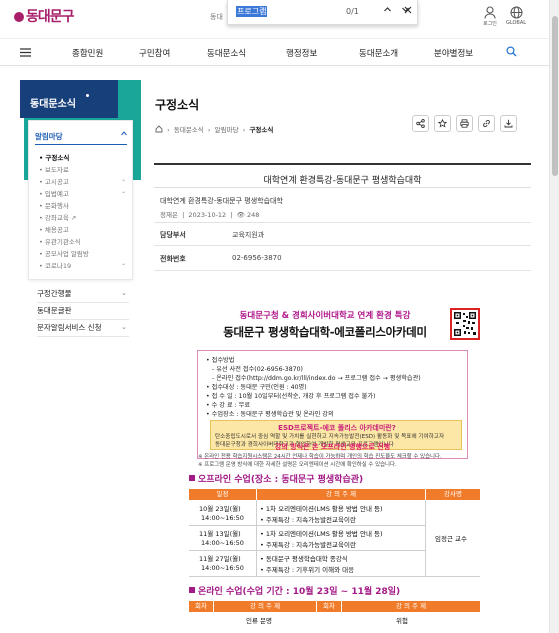  I want to click on search-icon, so click(511, 51).